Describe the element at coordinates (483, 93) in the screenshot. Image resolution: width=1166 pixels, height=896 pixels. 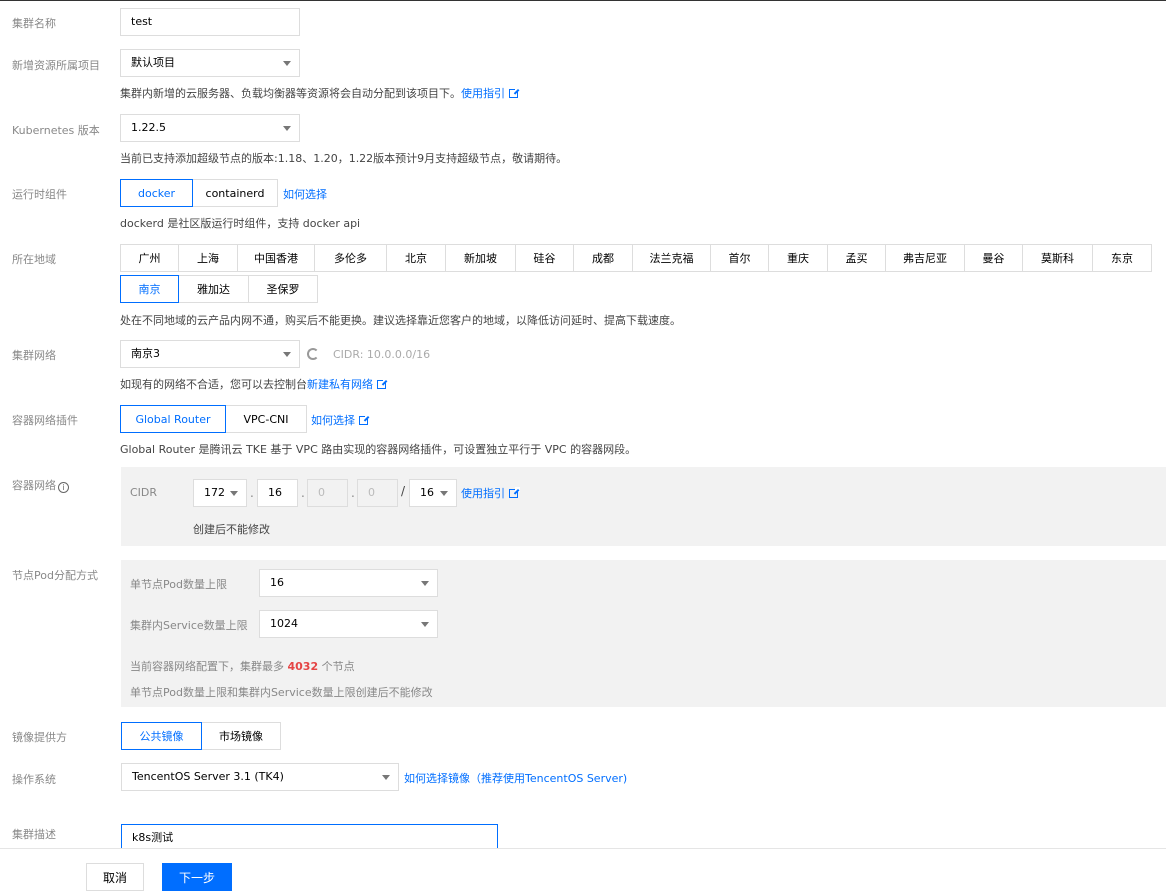
I see `project-help-link: 使用指引` at that location.